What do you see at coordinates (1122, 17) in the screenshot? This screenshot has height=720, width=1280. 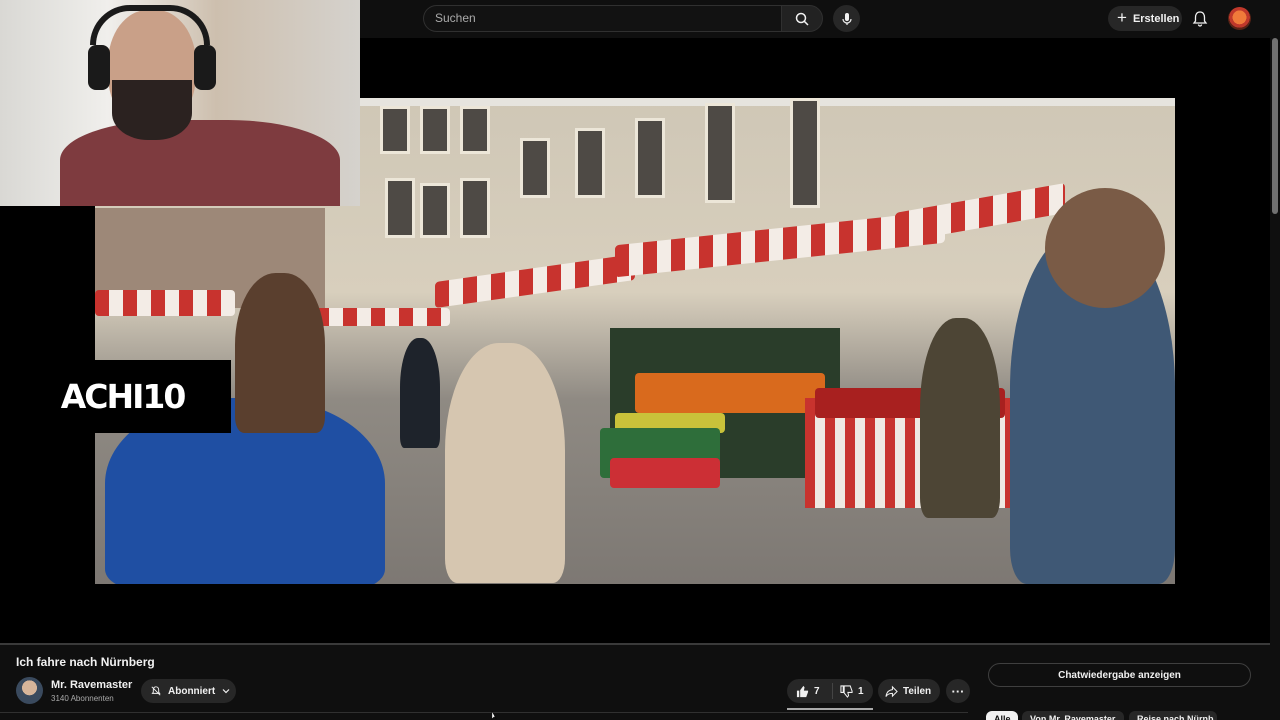 I see `plus-icon: +` at bounding box center [1122, 17].